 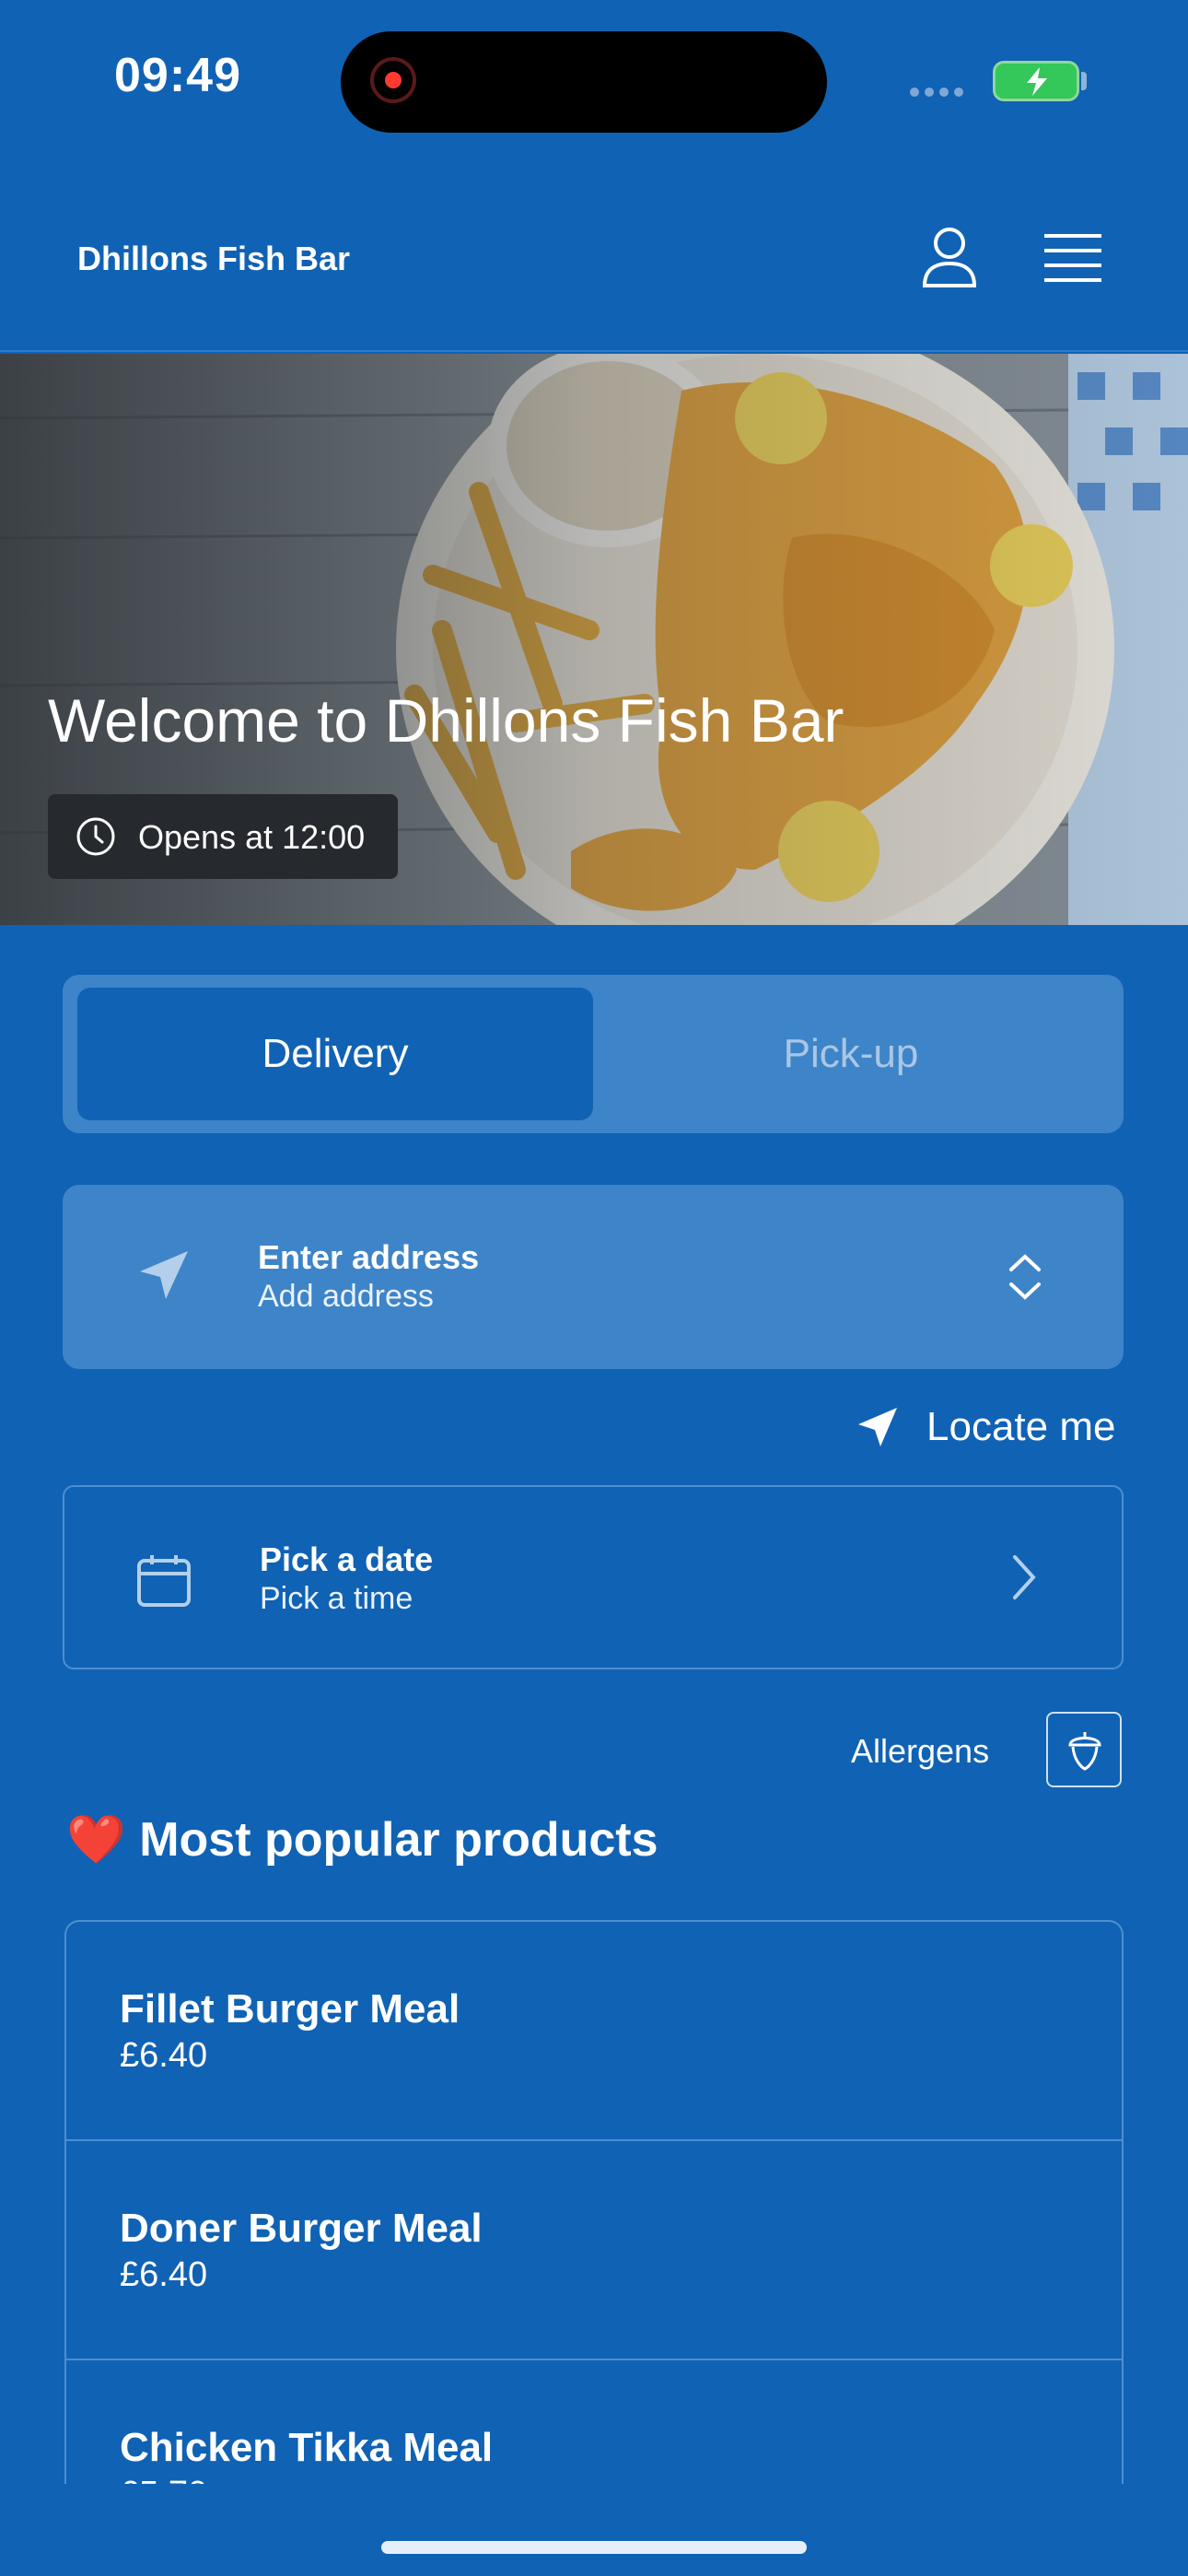 What do you see at coordinates (949, 257) in the screenshot?
I see `account-icon` at bounding box center [949, 257].